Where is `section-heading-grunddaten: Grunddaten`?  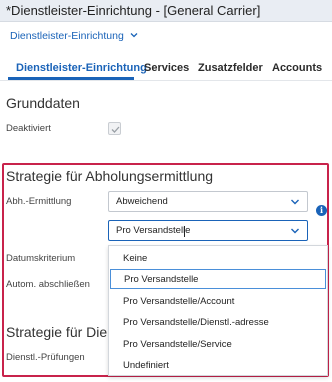 section-heading-grunddaten: Grunddaten is located at coordinates (43, 103).